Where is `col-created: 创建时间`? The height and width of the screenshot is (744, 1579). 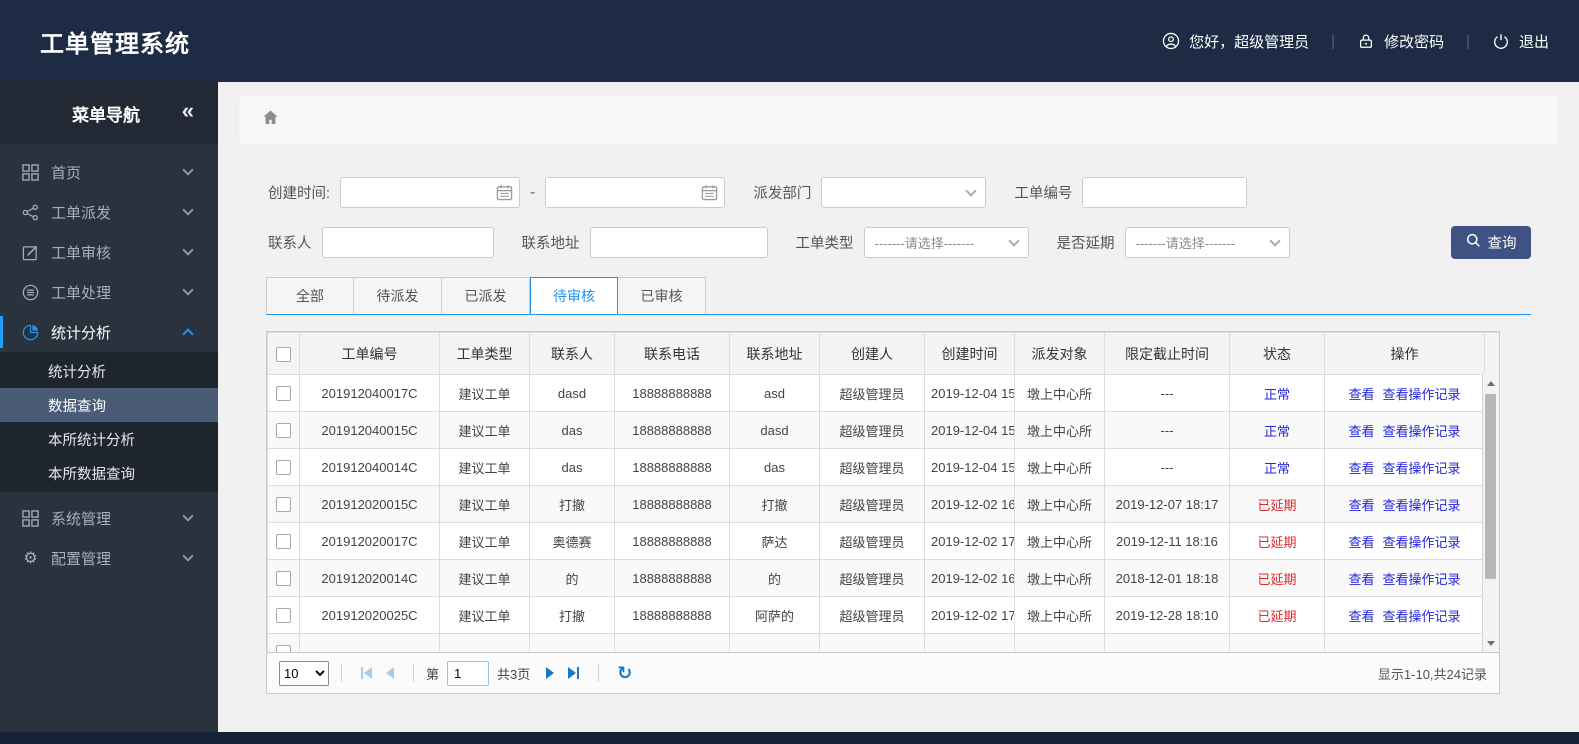
col-created: 创建时间 is located at coordinates (969, 353).